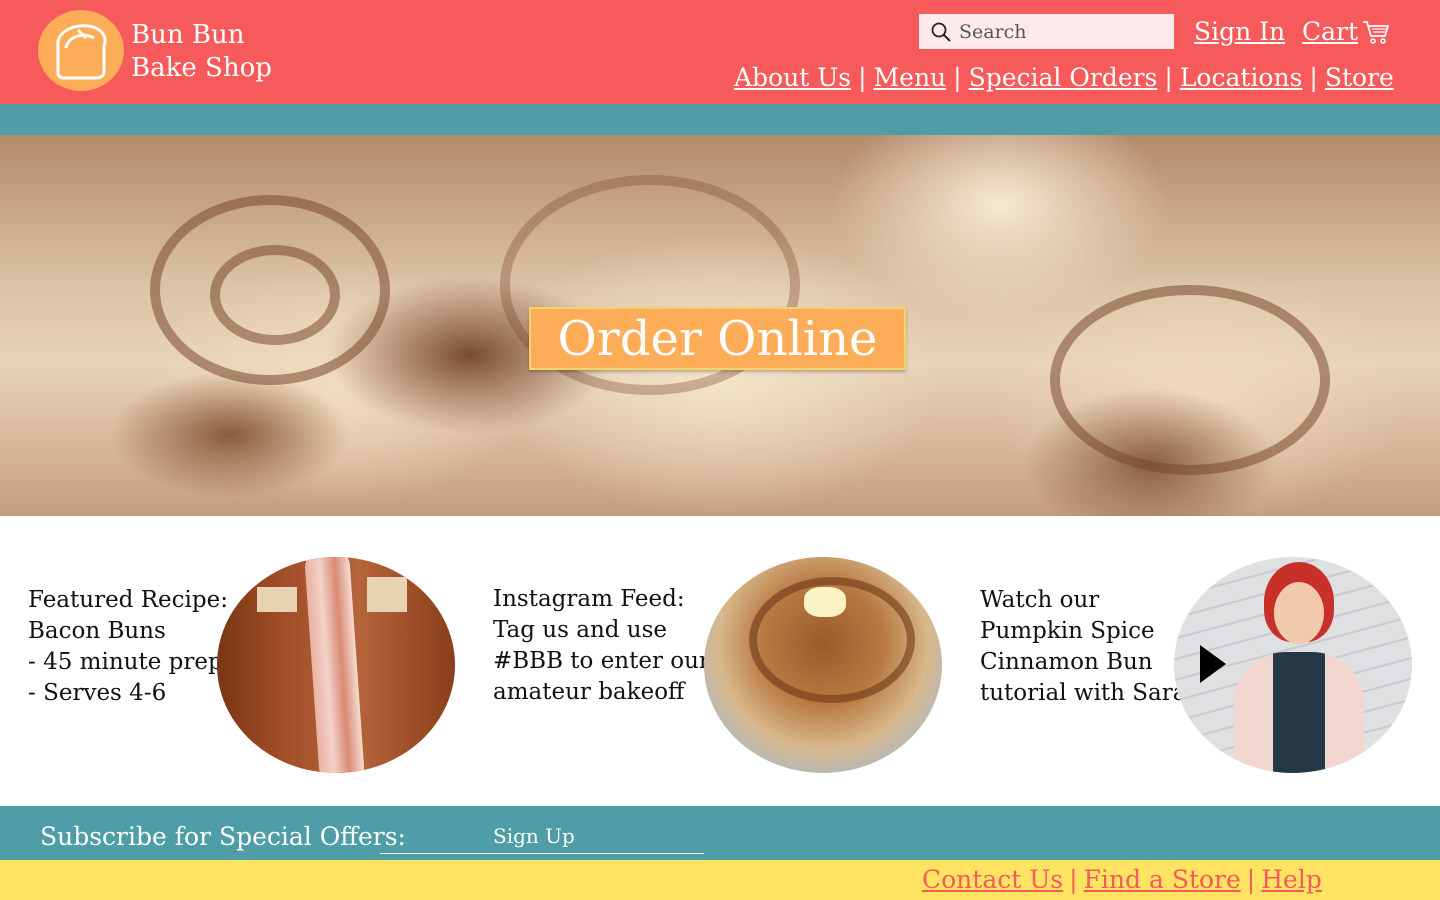 The width and height of the screenshot is (1440, 900). Describe the element at coordinates (1291, 879) in the screenshot. I see `footer-help: Help` at that location.